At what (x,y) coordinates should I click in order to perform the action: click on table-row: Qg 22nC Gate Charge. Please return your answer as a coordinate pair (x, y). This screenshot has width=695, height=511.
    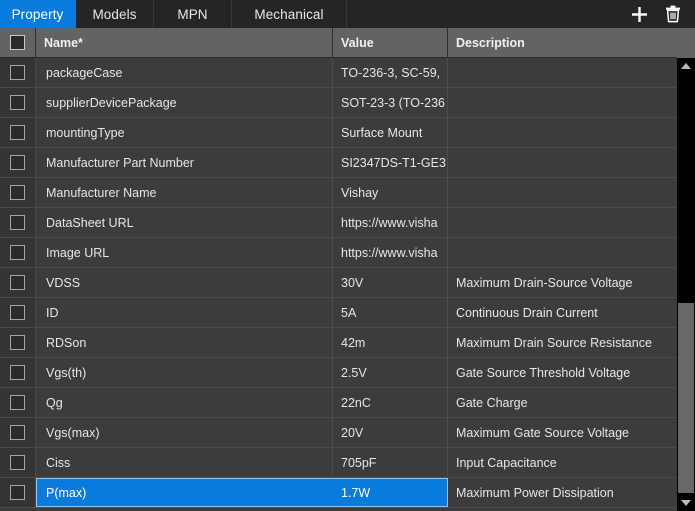
    Looking at the image, I should click on (338, 403).